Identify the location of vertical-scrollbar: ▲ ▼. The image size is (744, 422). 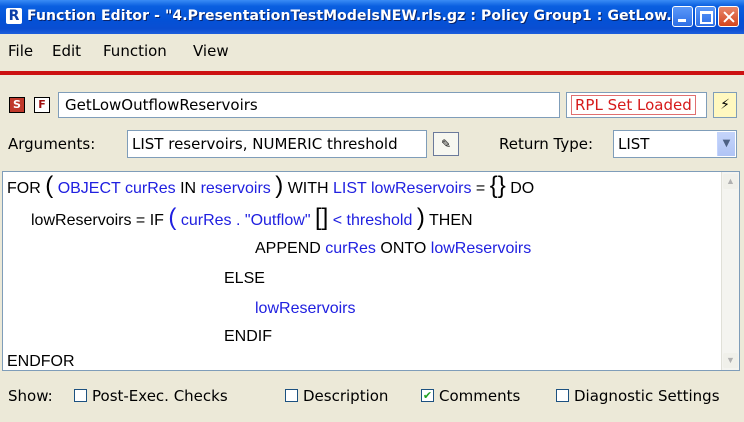
(730, 271).